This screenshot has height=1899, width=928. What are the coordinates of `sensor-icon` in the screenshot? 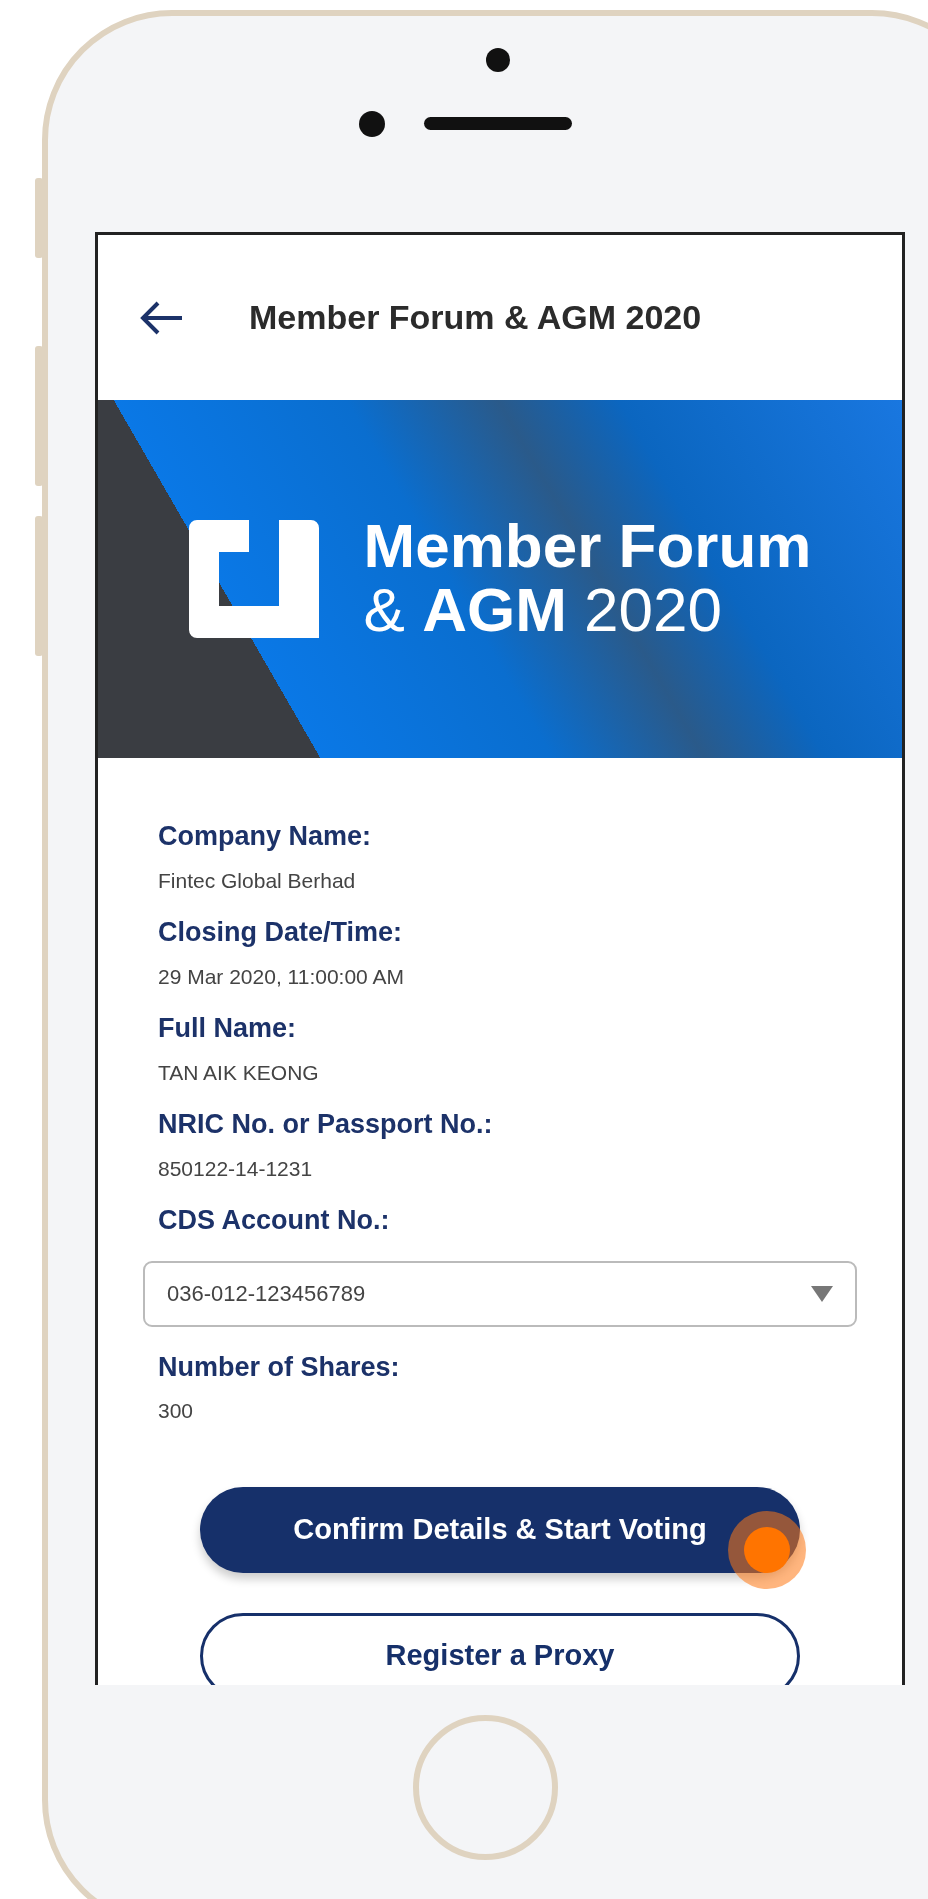 It's located at (372, 124).